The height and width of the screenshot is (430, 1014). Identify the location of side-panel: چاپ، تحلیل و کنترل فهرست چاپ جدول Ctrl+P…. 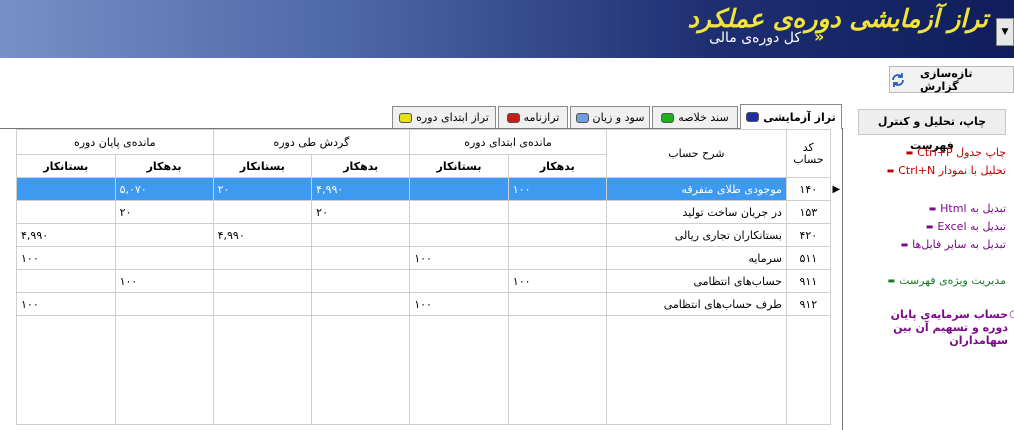
(932, 267).